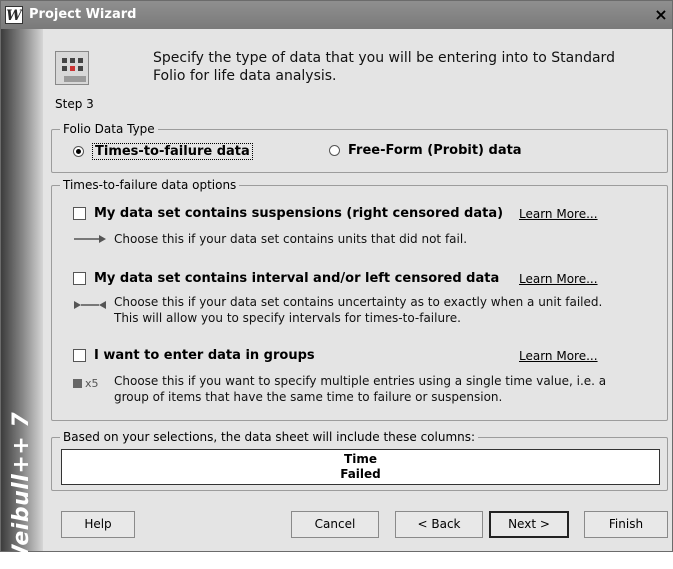  I want to click on radio-free-form-probit: Free-Form (Probit) data, so click(425, 150).